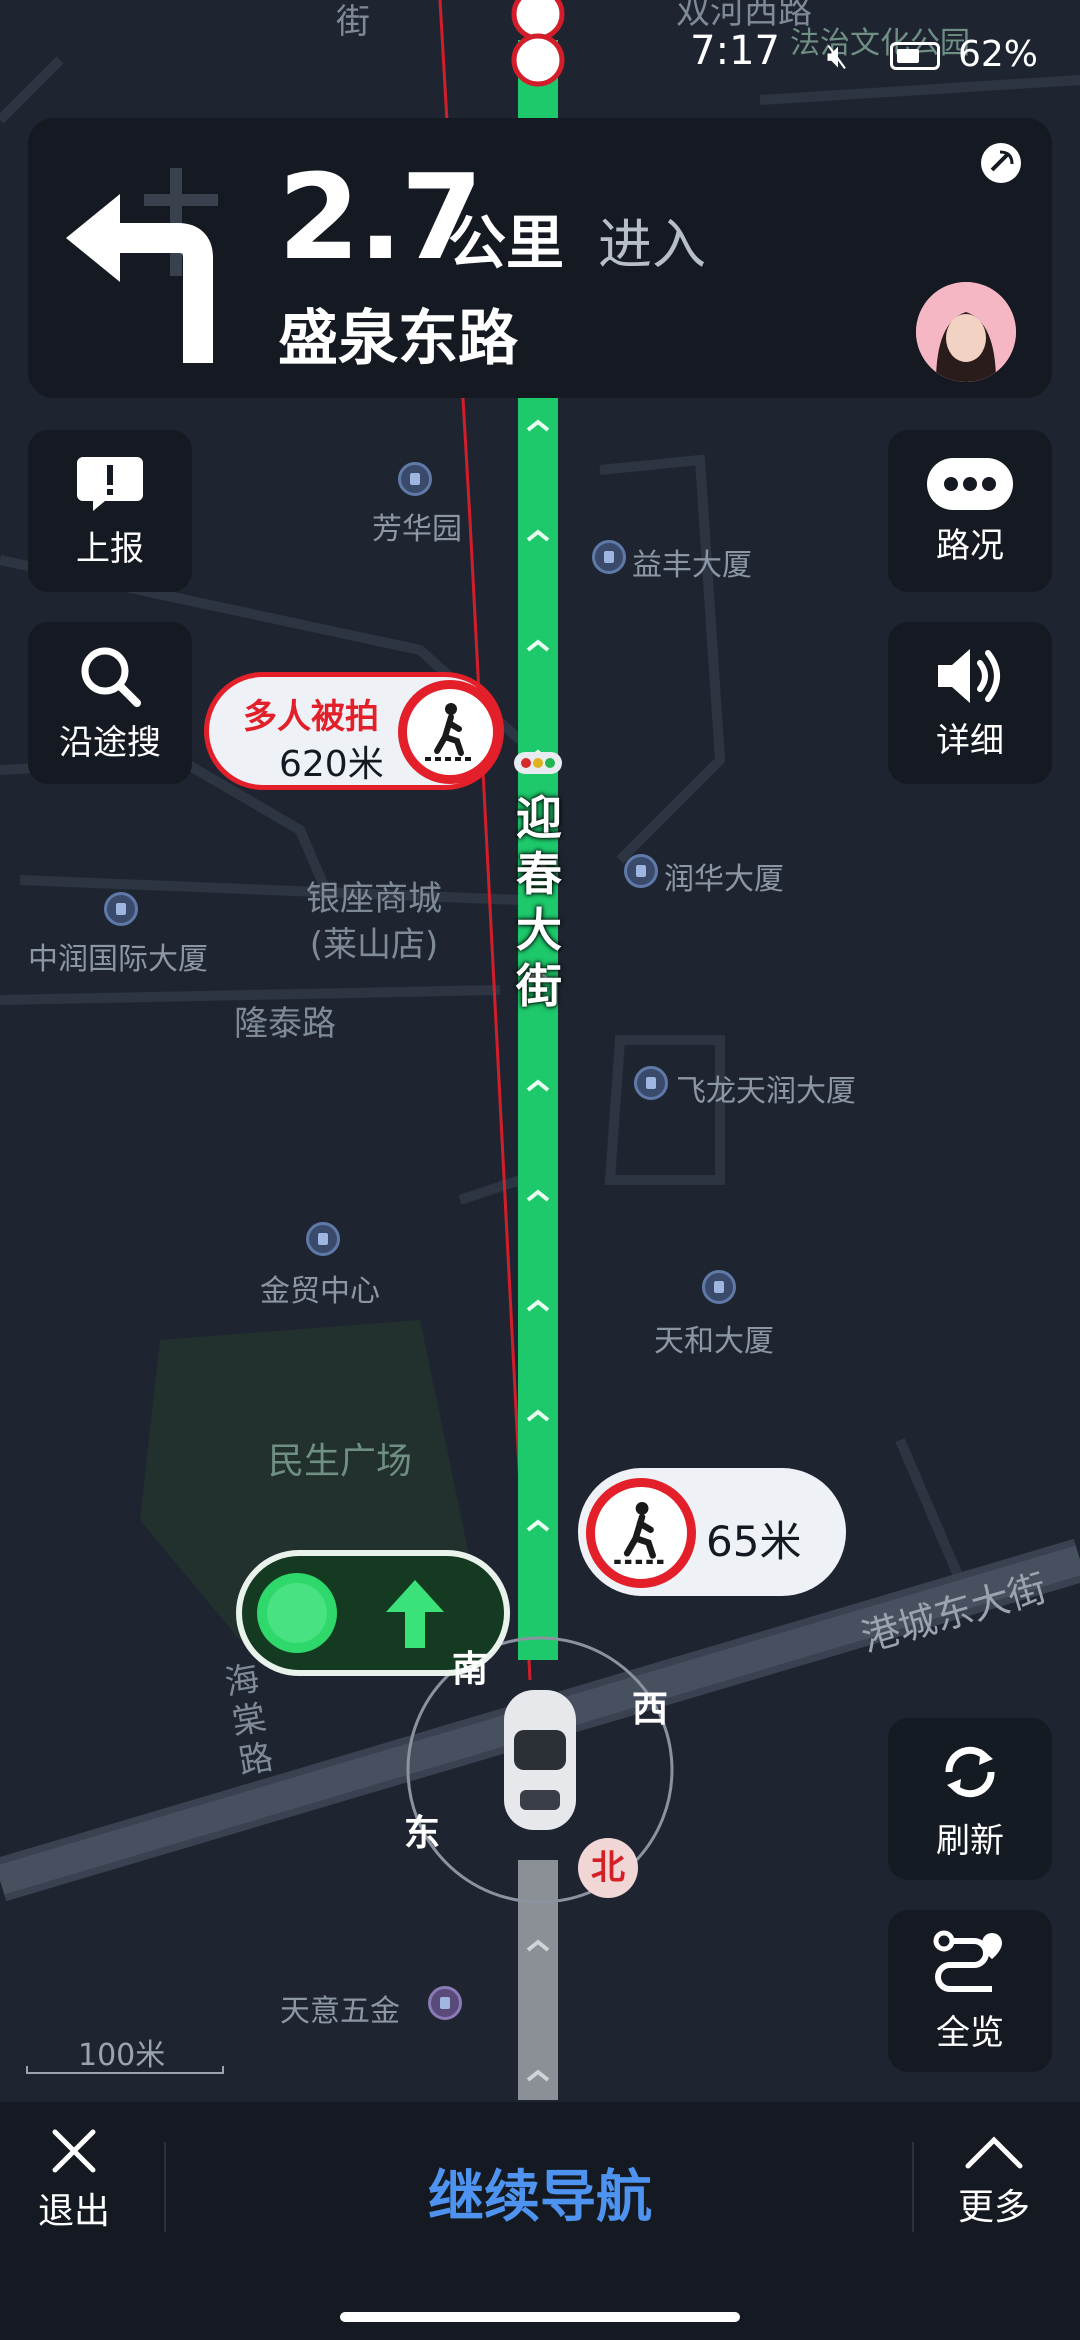 This screenshot has width=1080, height=2340. What do you see at coordinates (415, 479) in the screenshot?
I see `poi-icon-fanghuayuan` at bounding box center [415, 479].